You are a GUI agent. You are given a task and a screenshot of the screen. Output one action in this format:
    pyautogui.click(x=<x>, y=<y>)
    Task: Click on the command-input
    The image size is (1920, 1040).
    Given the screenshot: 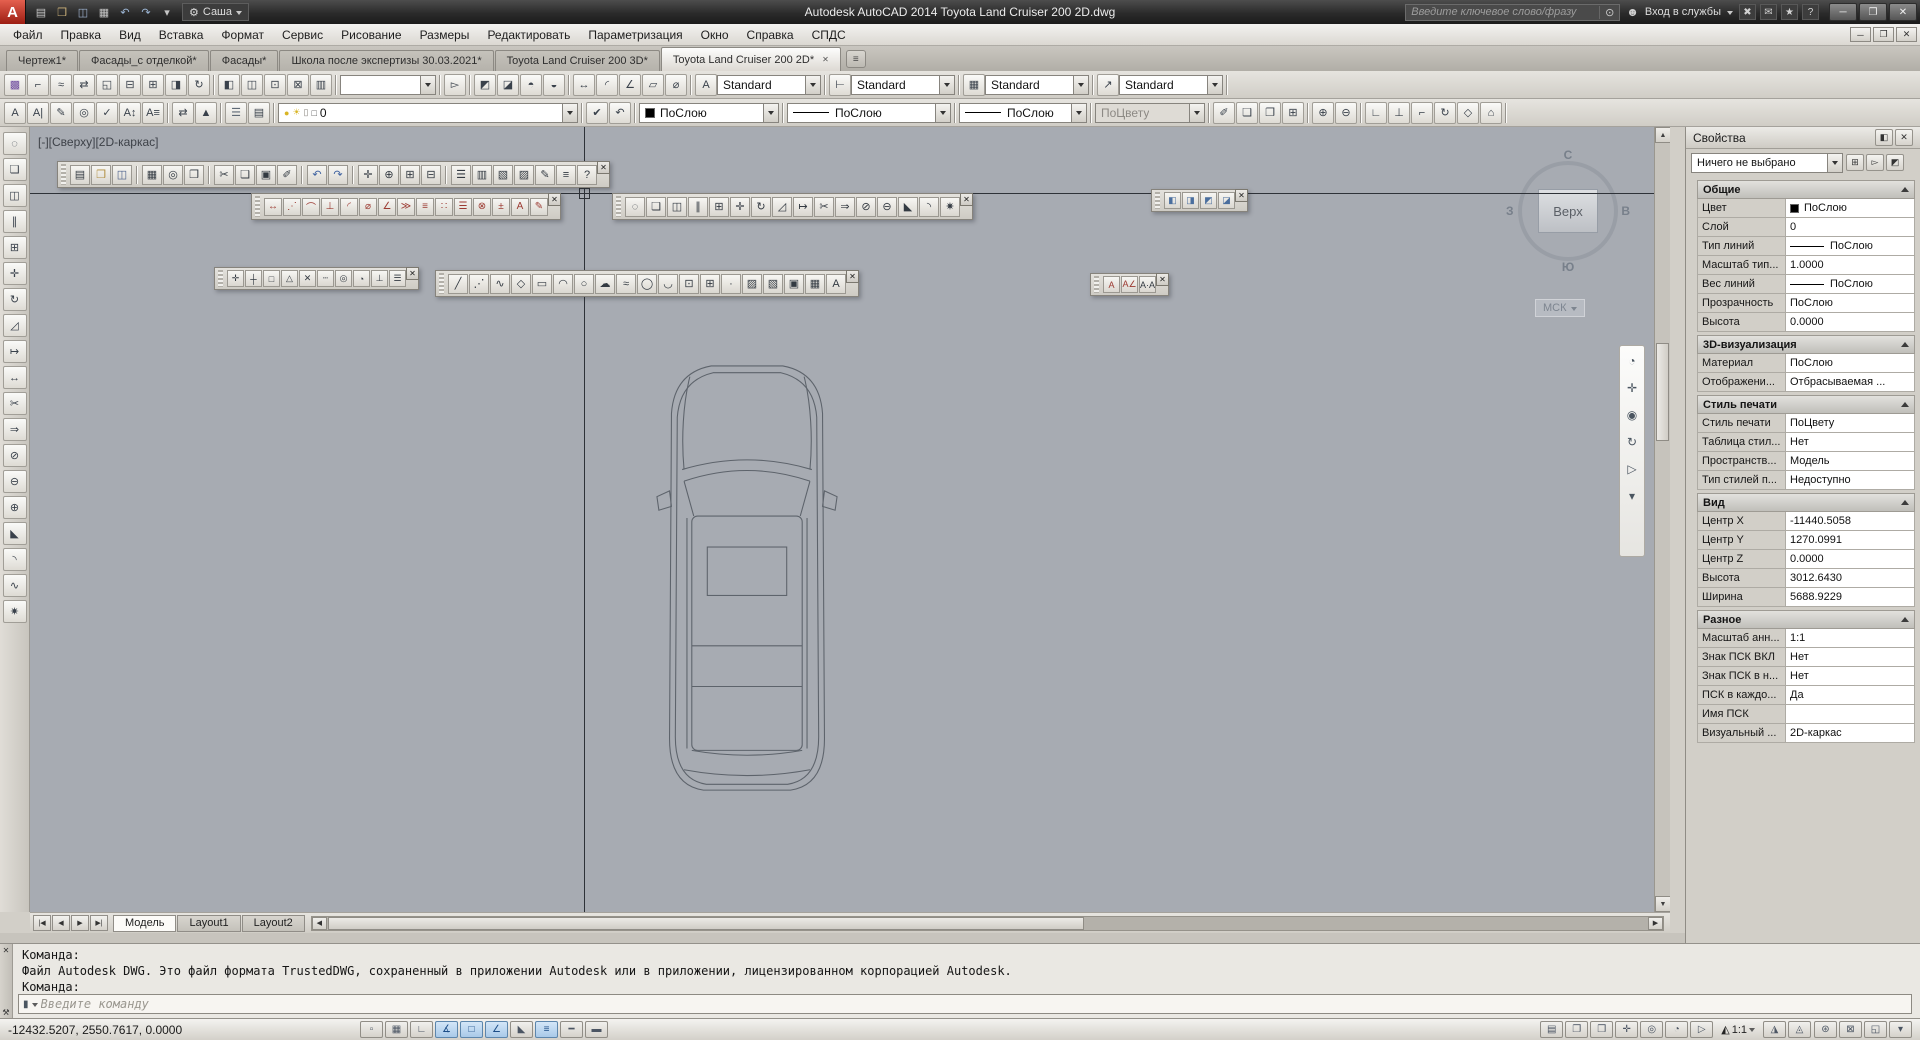 What is the action you would take?
    pyautogui.click(x=973, y=1004)
    